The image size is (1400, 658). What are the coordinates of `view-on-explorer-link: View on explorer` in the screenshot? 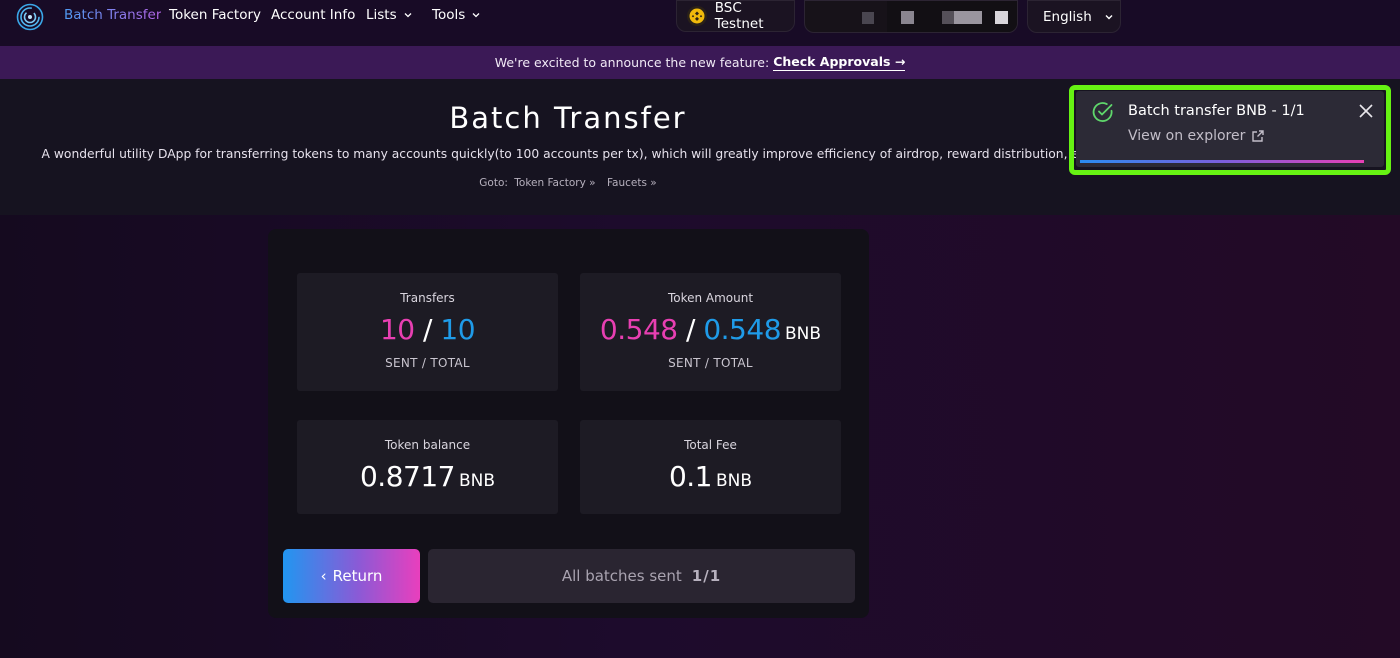 It's located at (1196, 136).